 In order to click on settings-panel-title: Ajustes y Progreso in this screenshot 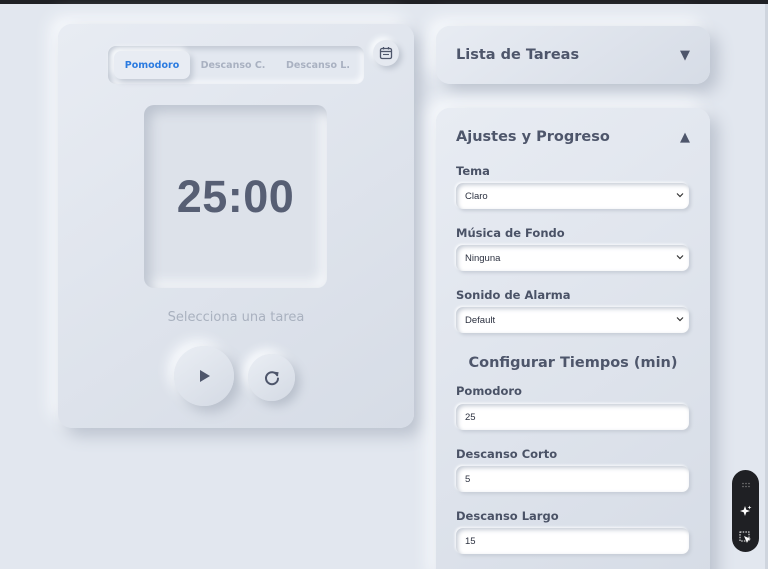, I will do `click(533, 137)`.